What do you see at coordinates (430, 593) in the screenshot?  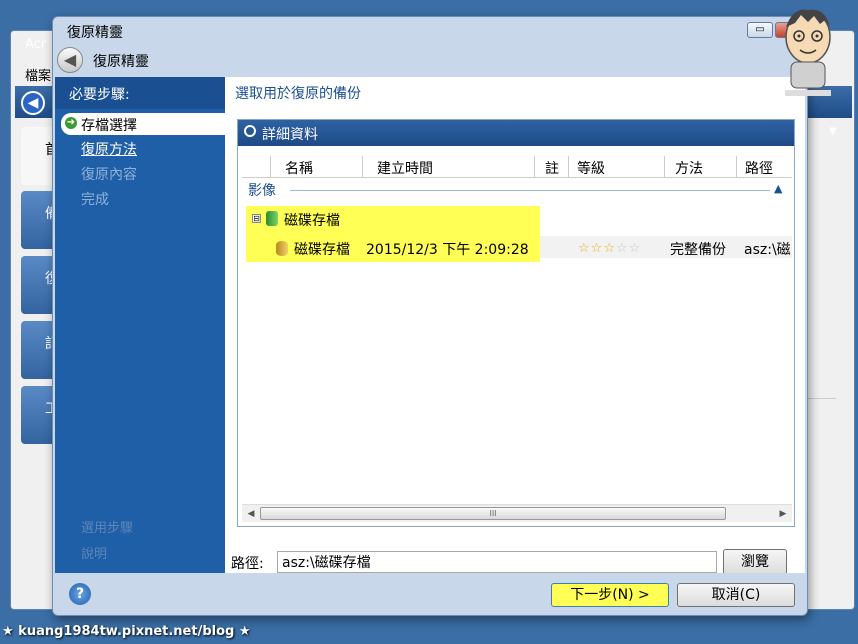 I see `dialog-footer: ? 下一步(N) > 取消(C)` at bounding box center [430, 593].